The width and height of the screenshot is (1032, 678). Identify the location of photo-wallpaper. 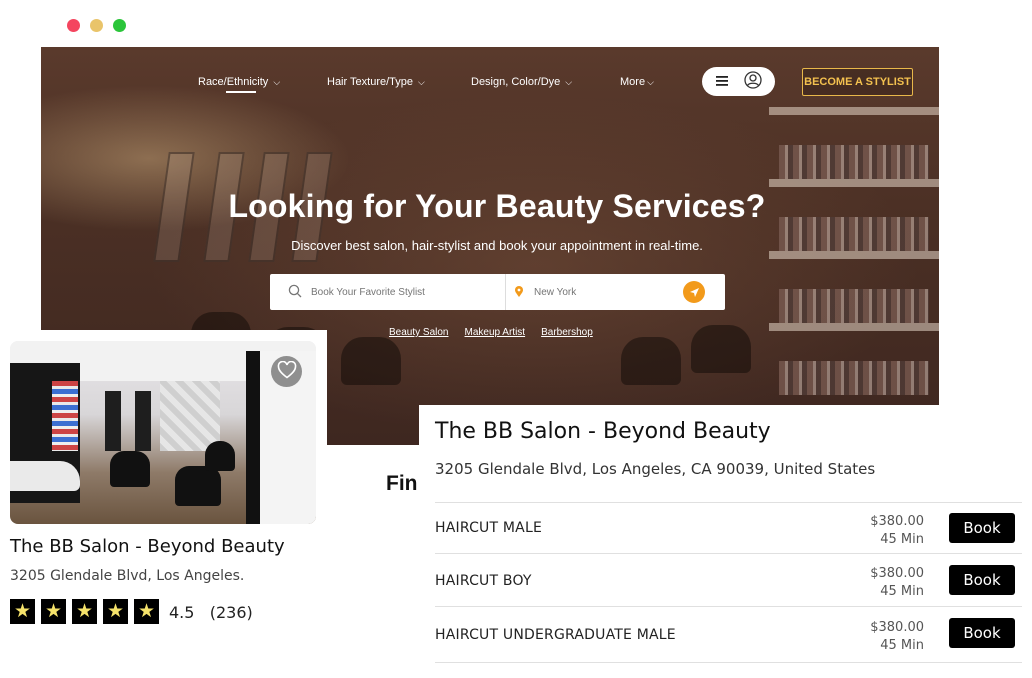
(190, 416).